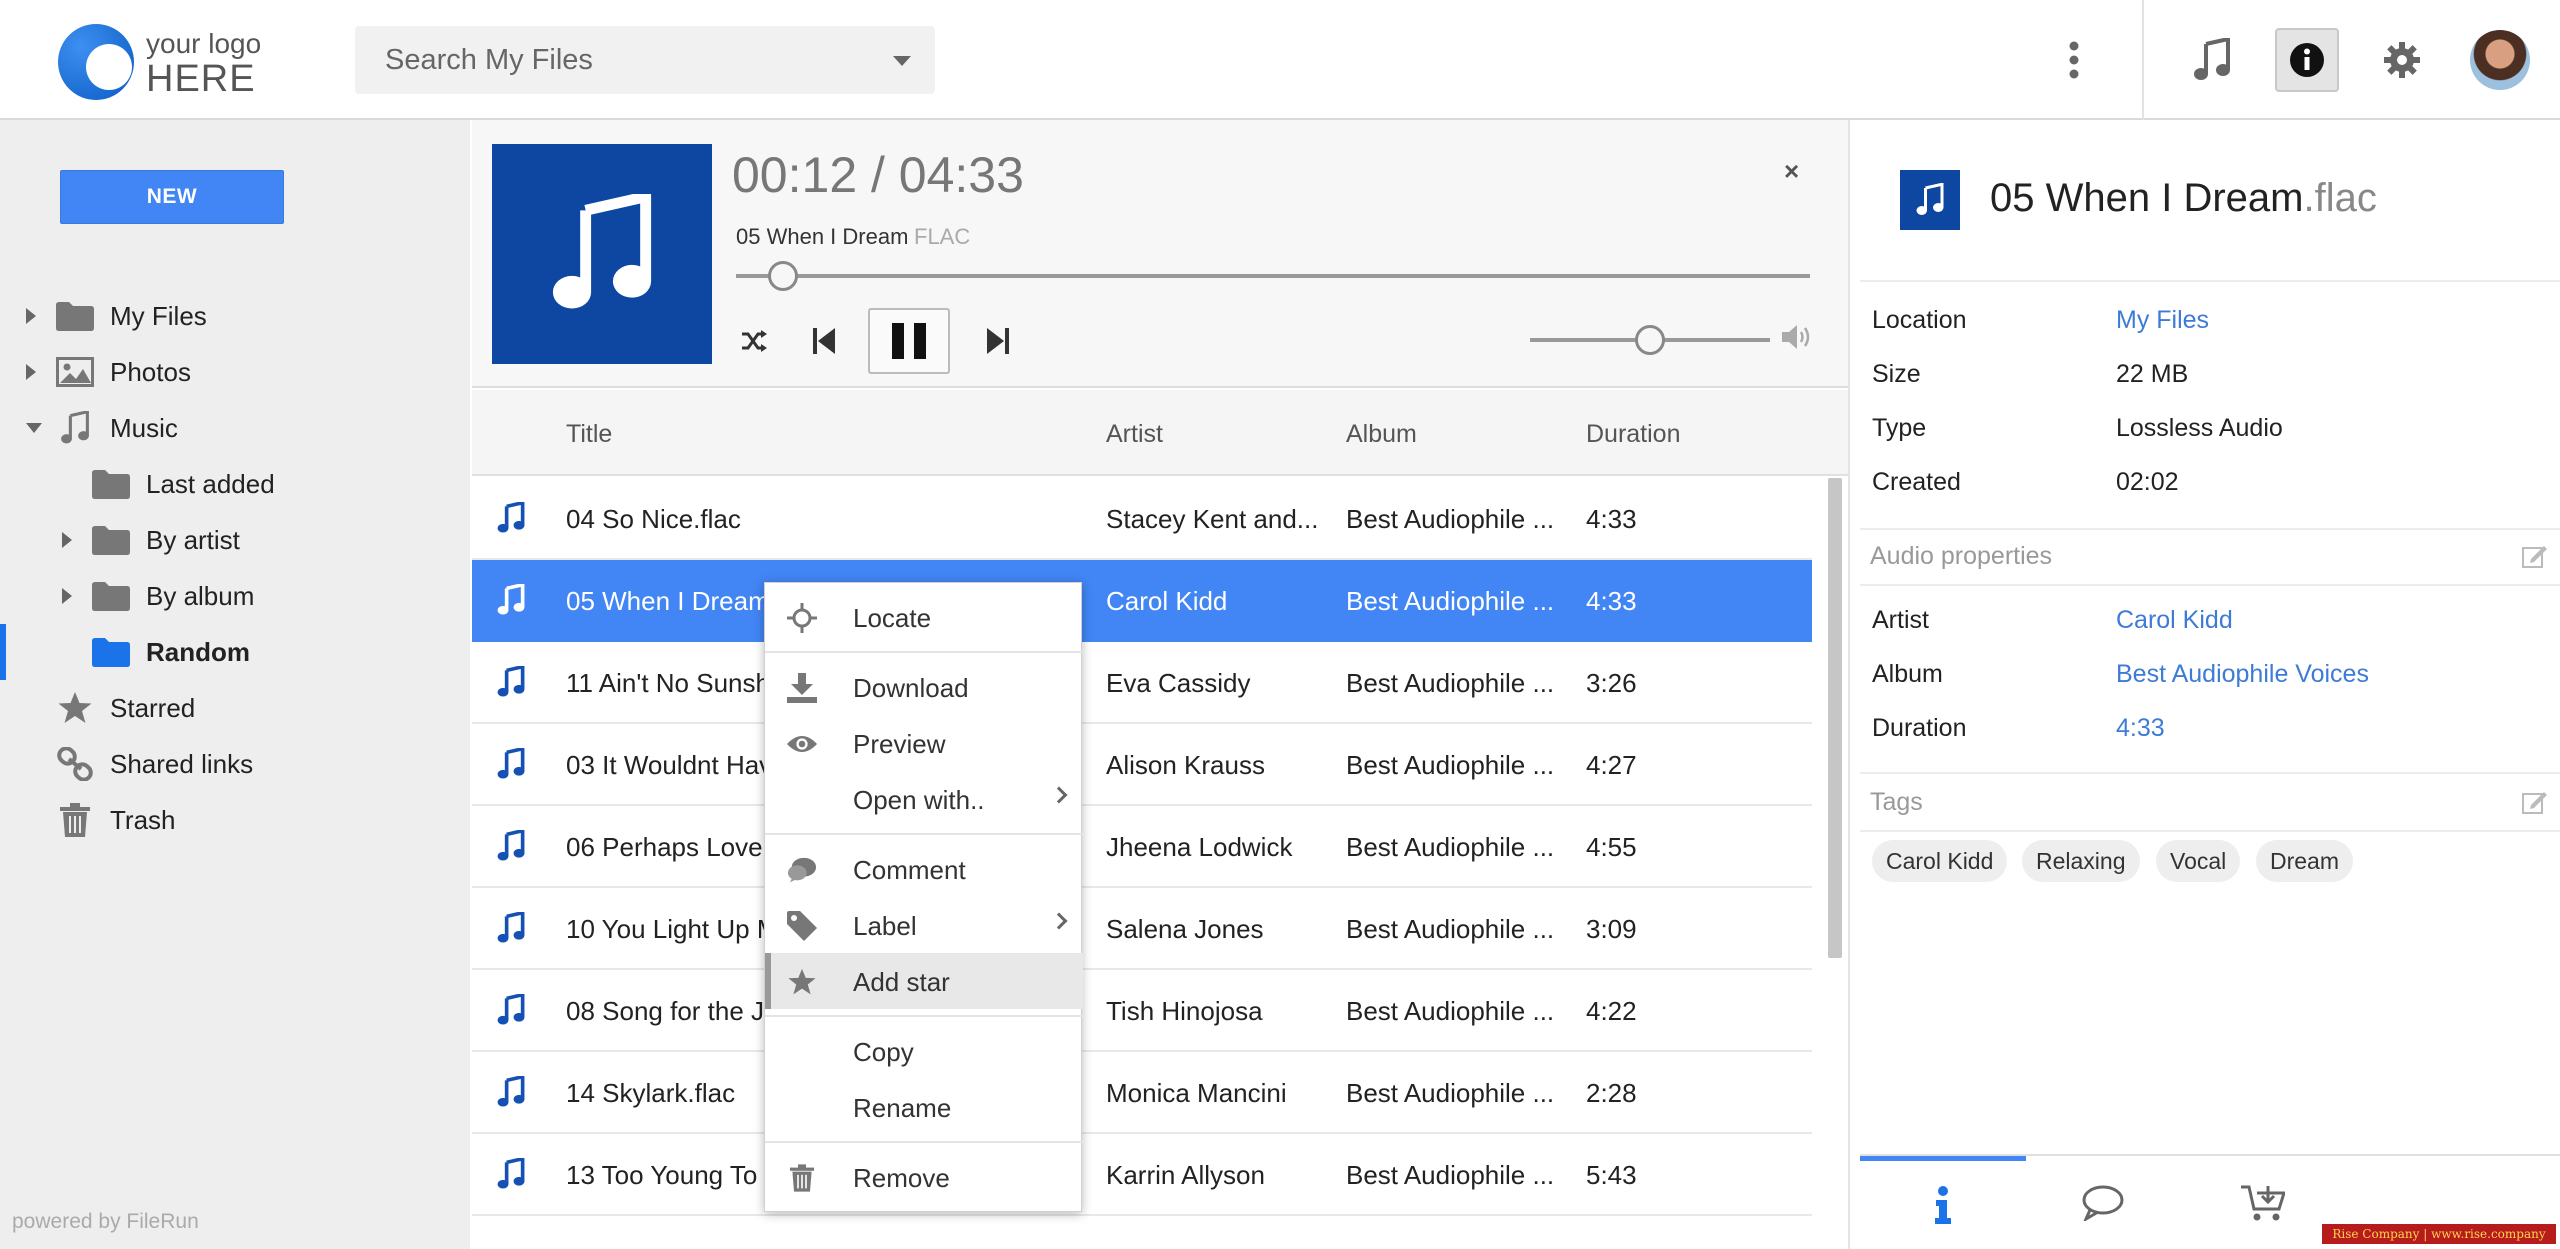 The image size is (2560, 1249). I want to click on audio-album-link: Best Audiophile Voices, so click(2242, 674).